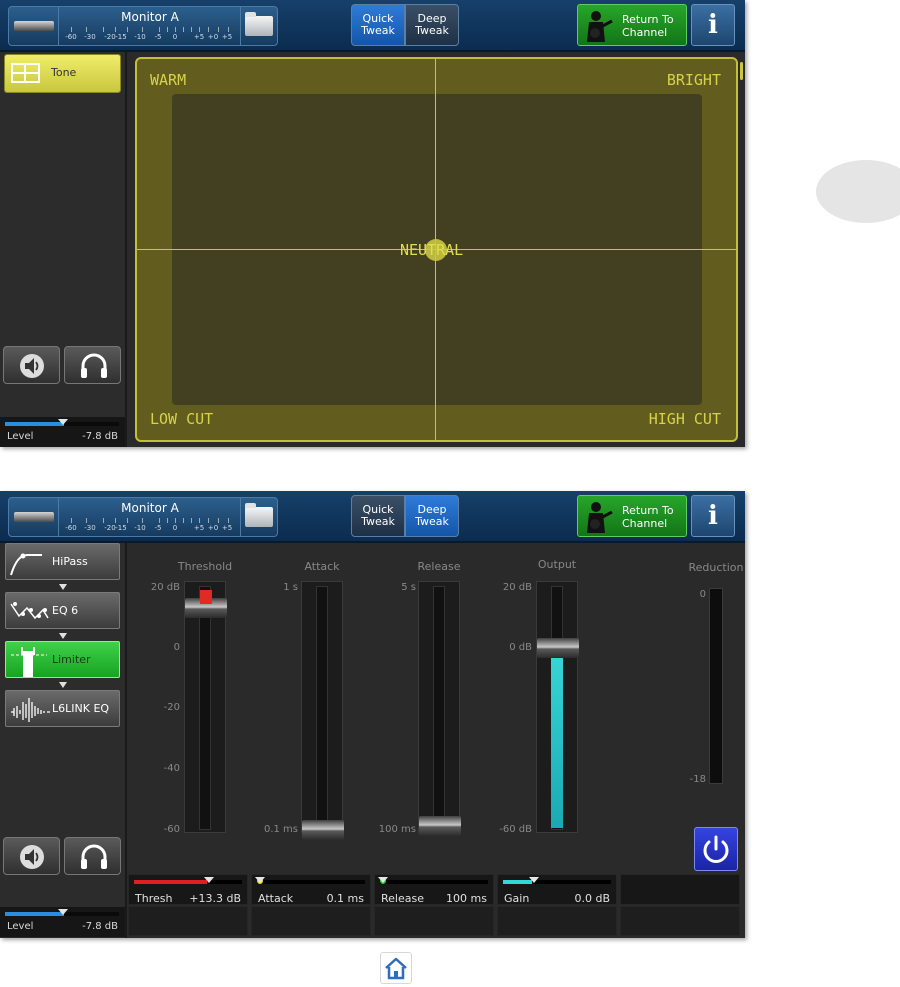  I want to click on attack-slider, so click(322, 710).